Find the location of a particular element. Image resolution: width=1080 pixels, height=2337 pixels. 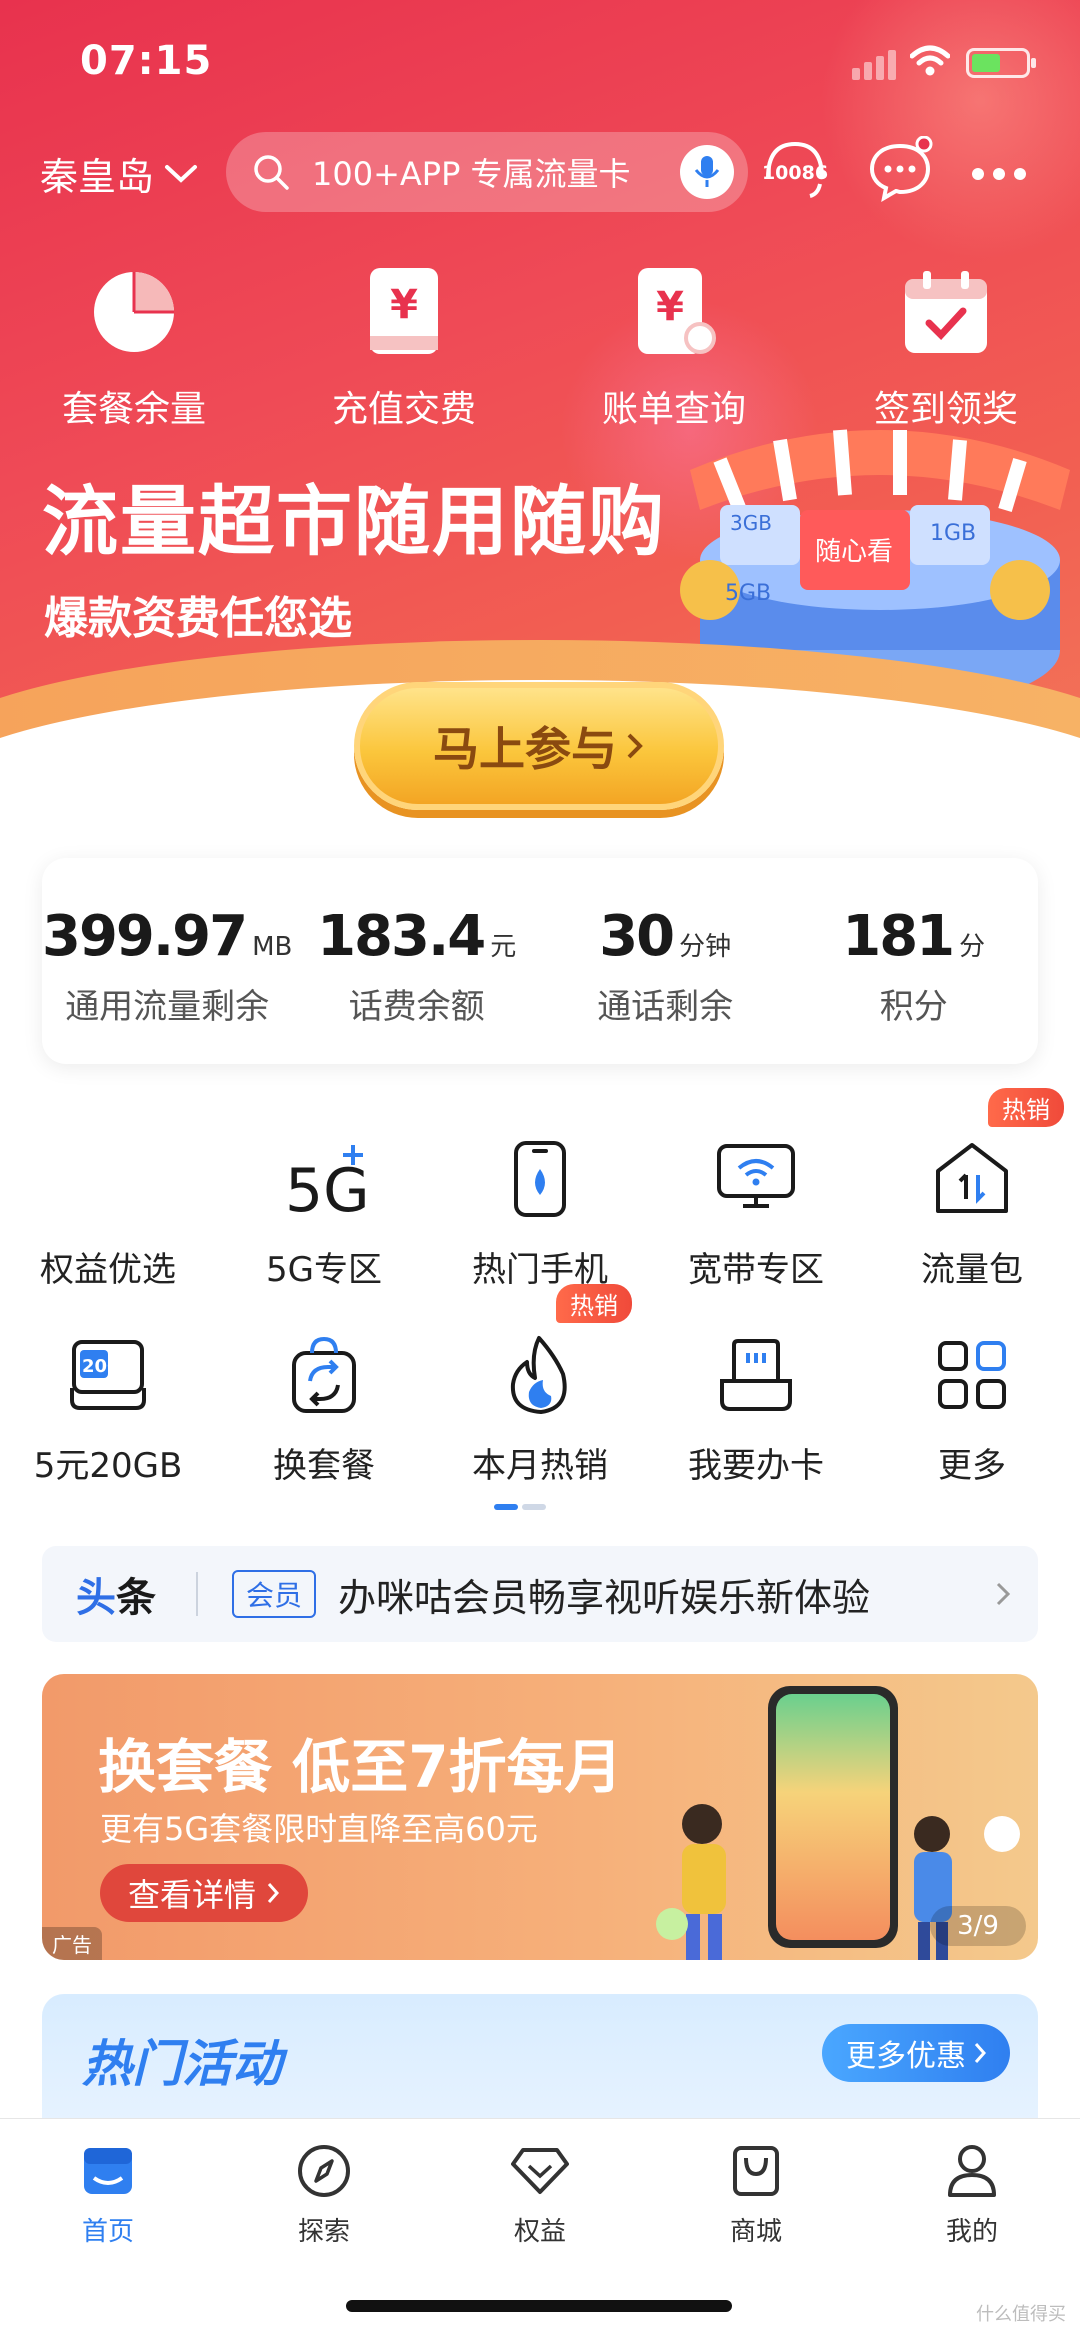

tab-benefits: 权益 is located at coordinates (540, 2194).